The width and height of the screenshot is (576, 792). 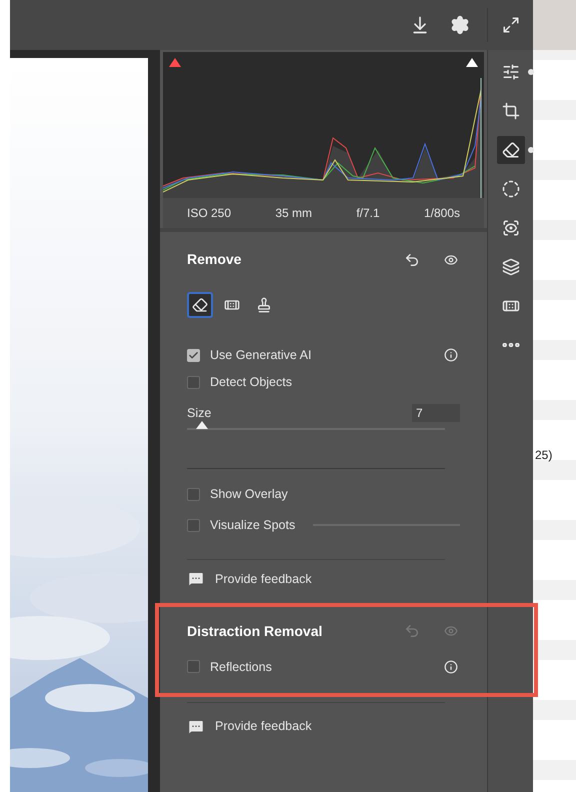 I want to click on camera-info: f/7.1, so click(x=368, y=213).